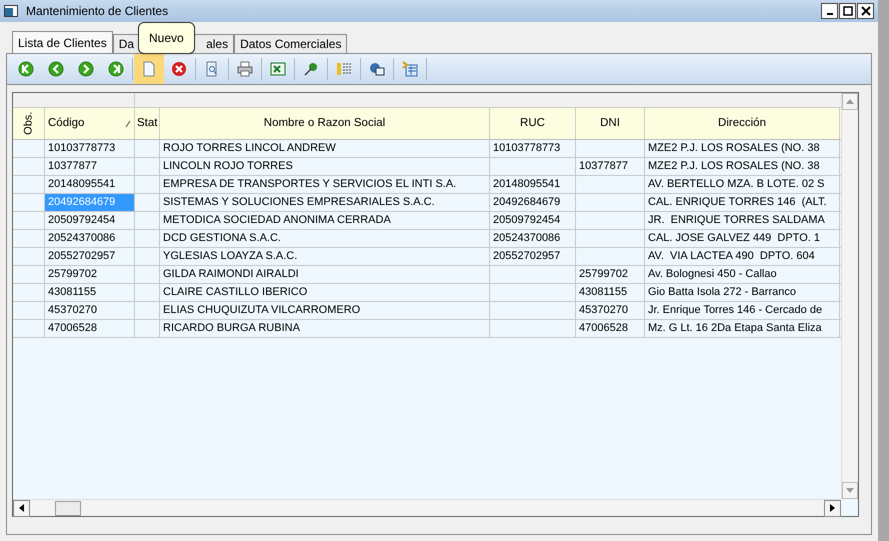  Describe the element at coordinates (742, 238) in the screenshot. I see `table-cell: CAL. JOSE GALVEZ 449 DPTO. 1` at that location.